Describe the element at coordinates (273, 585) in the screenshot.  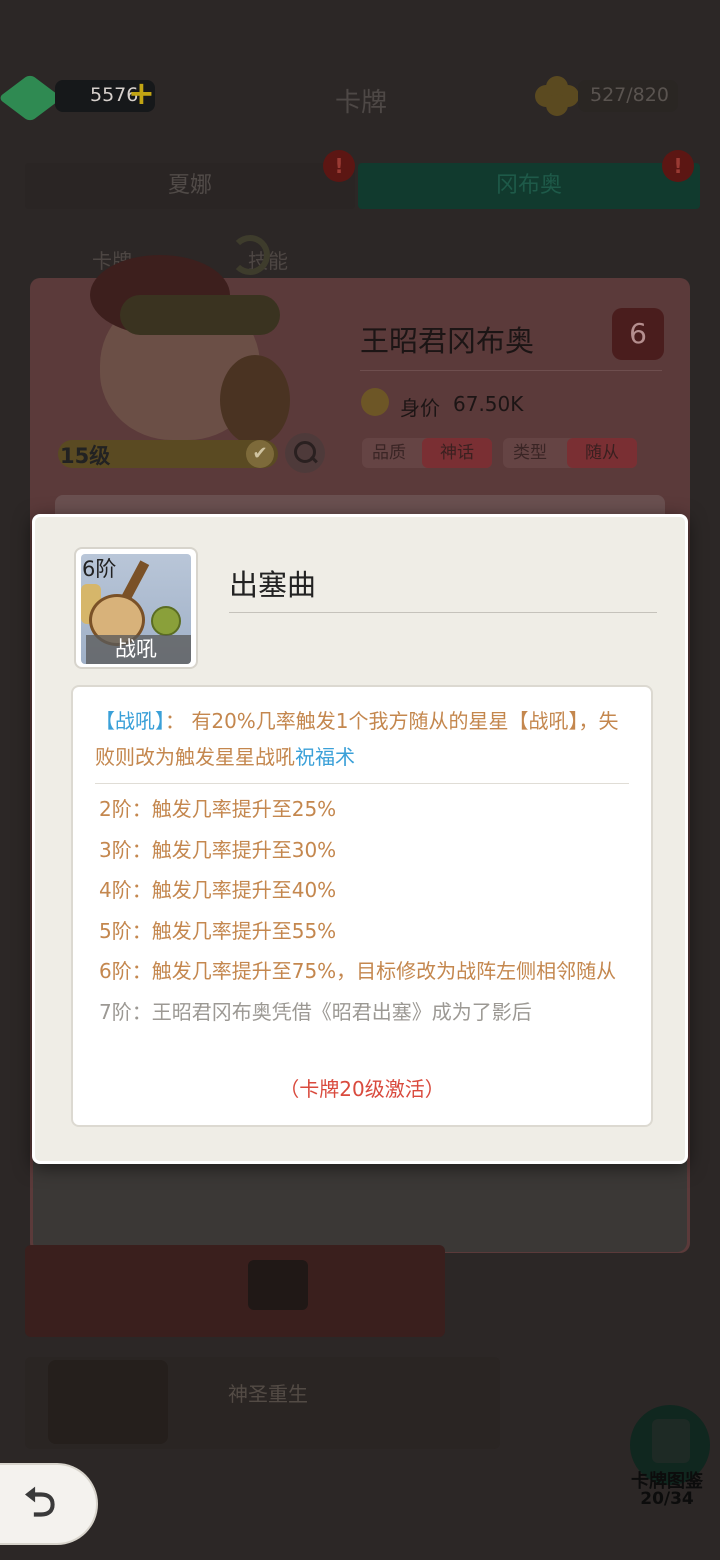
I see `skill-name: 出塞曲` at that location.